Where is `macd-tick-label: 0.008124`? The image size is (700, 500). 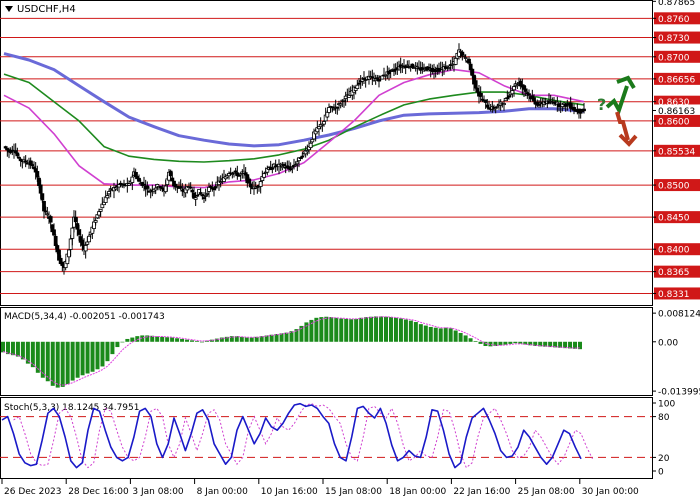
macd-tick-label: 0.008124 is located at coordinates (679, 315).